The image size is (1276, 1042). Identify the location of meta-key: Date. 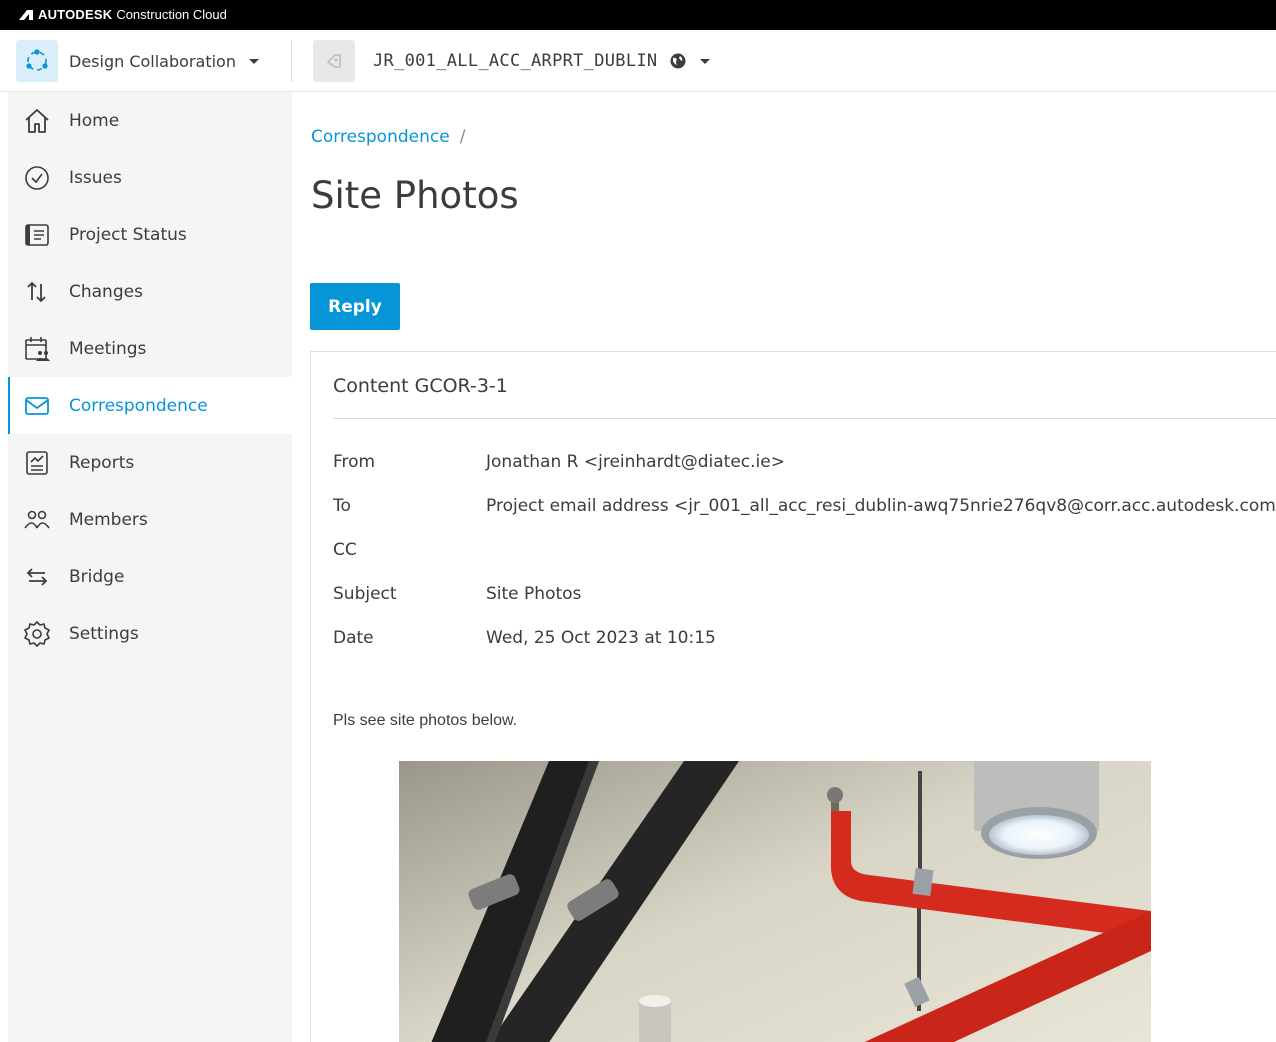
(353, 638).